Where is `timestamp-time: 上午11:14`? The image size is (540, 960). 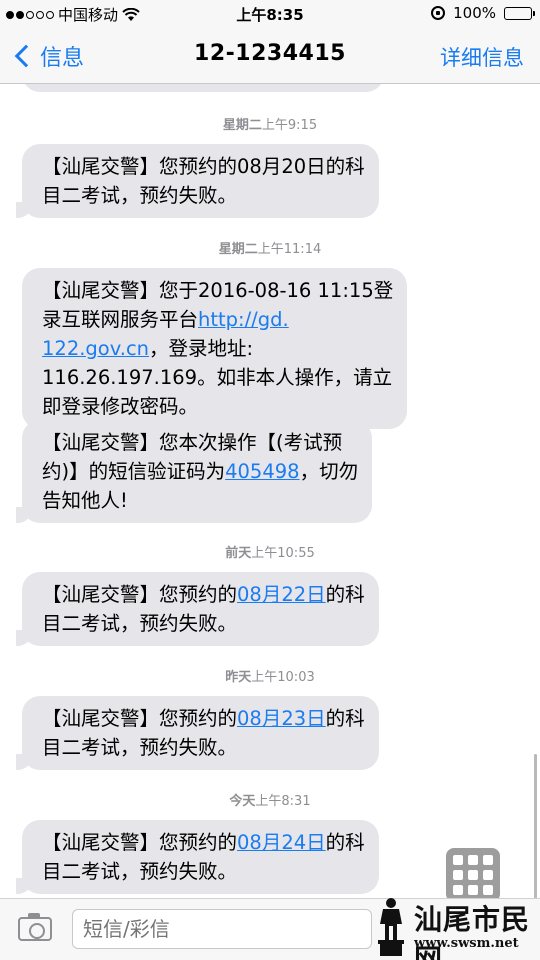 timestamp-time: 上午11:14 is located at coordinates (289, 249).